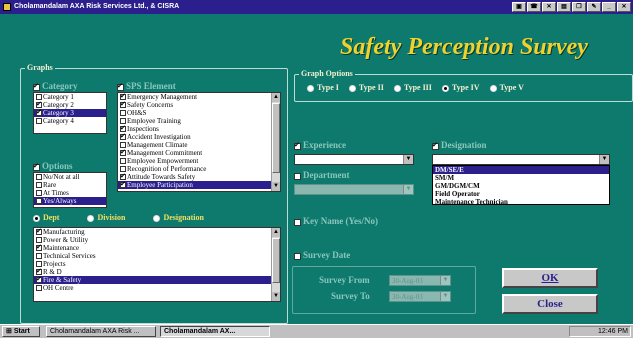 The image size is (633, 338). I want to click on toolbar-icon-2: ☎, so click(534, 7).